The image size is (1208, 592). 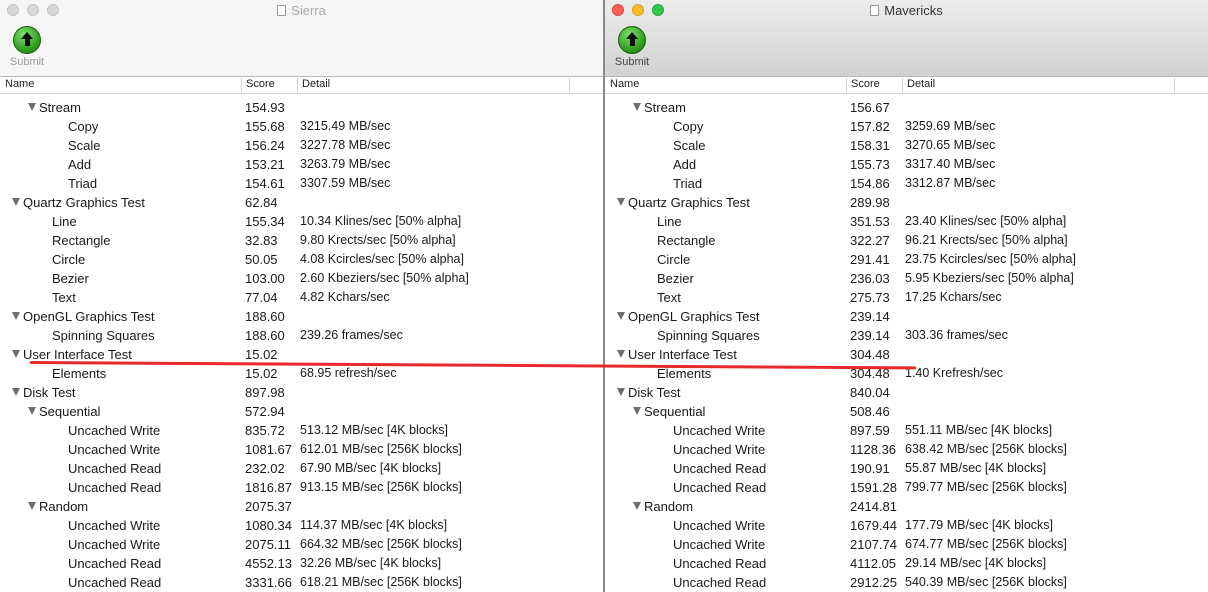 I want to click on outline-row: Copy 155.68 3215.49 MB/sec, so click(x=301, y=126).